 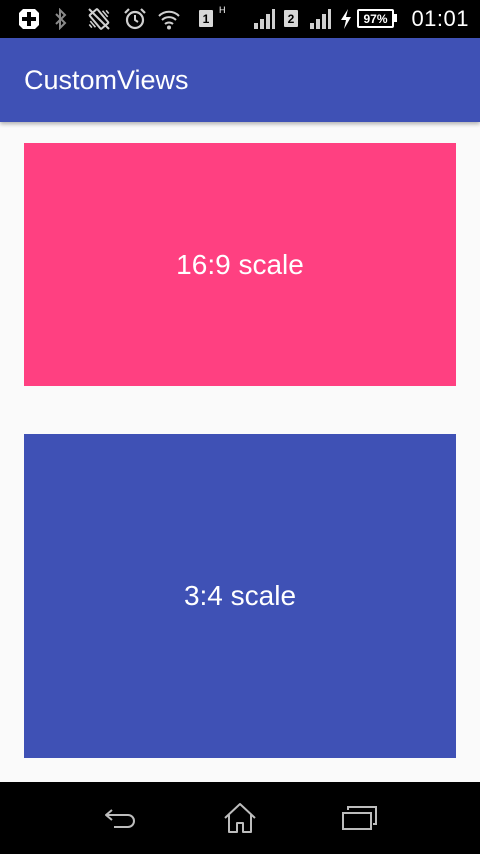 I want to click on wifi-icon, so click(x=169, y=19).